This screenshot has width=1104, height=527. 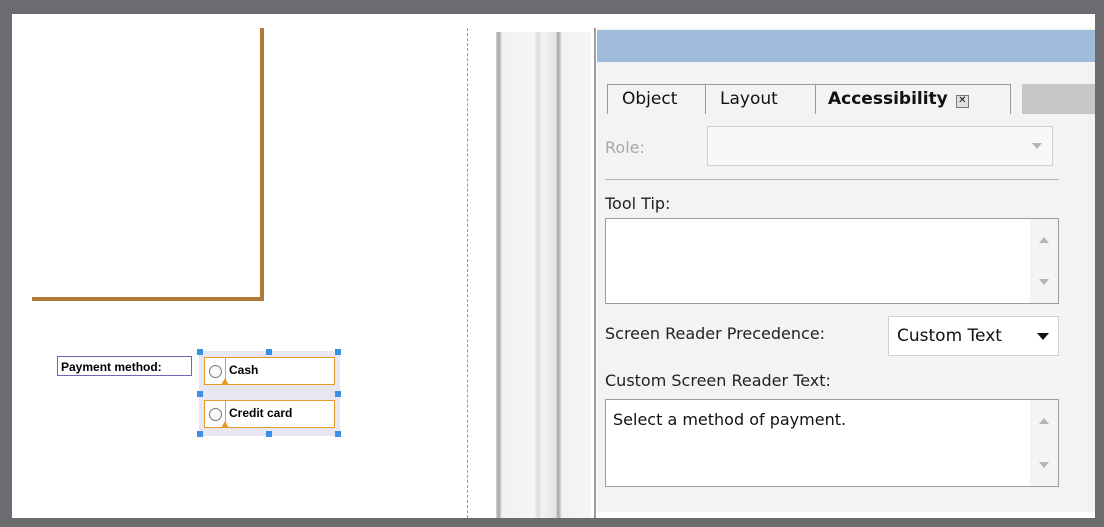 I want to click on panel-tabs: Object Layout Accessibility ✕, so click(x=846, y=92).